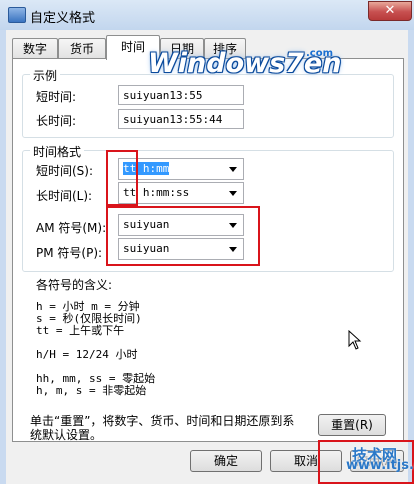  Describe the element at coordinates (411, 257) in the screenshot. I see `window-frame-right` at that location.